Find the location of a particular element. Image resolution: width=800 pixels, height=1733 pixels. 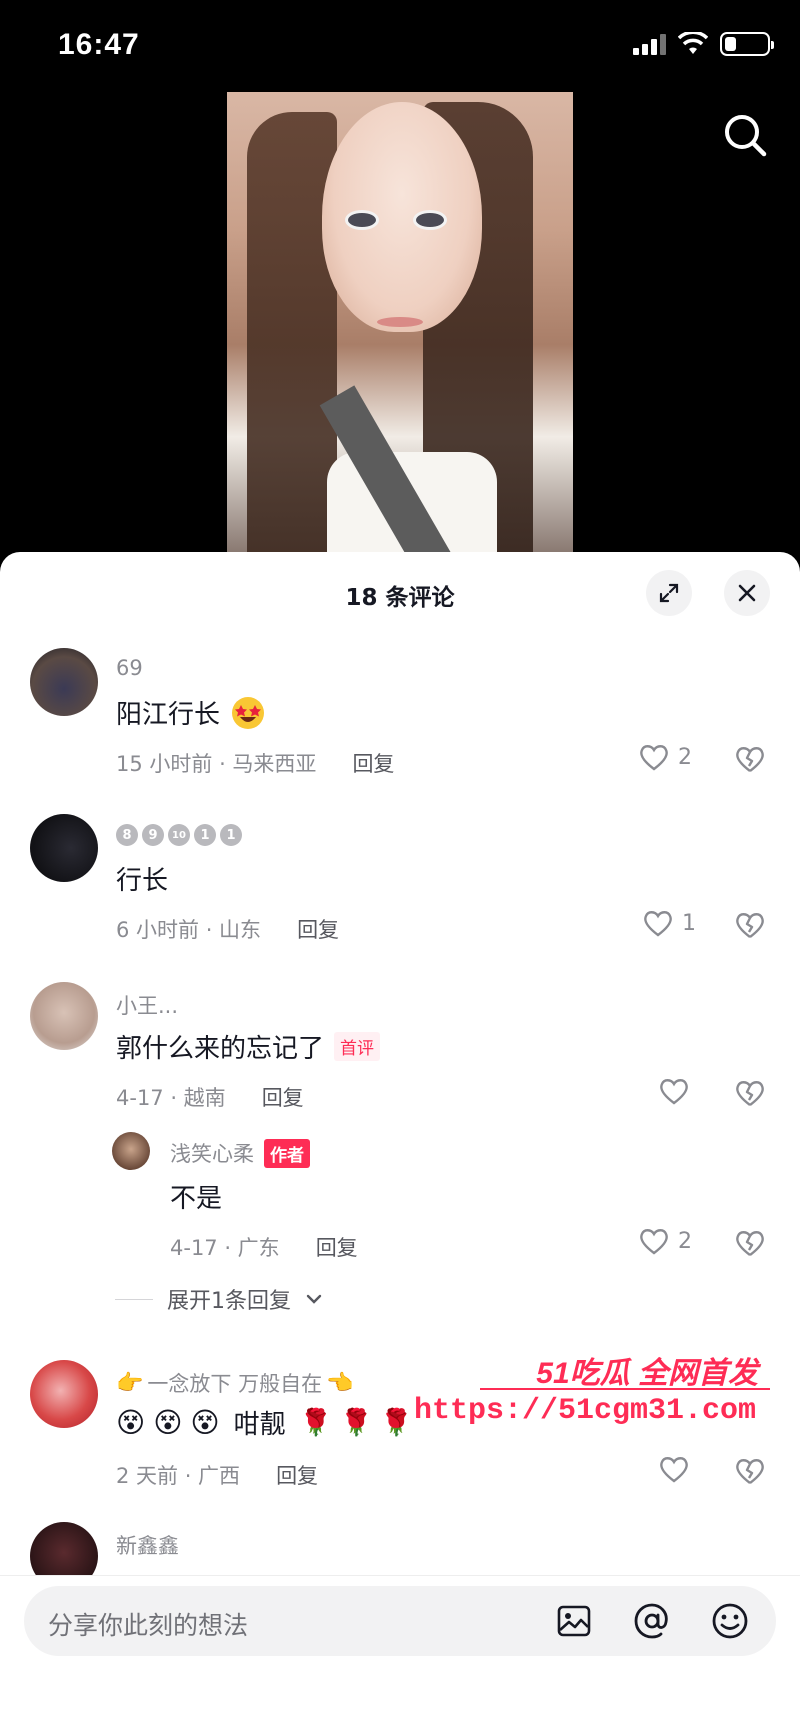

reply-meta: 4-17 · 广东 回复 is located at coordinates (264, 1247).